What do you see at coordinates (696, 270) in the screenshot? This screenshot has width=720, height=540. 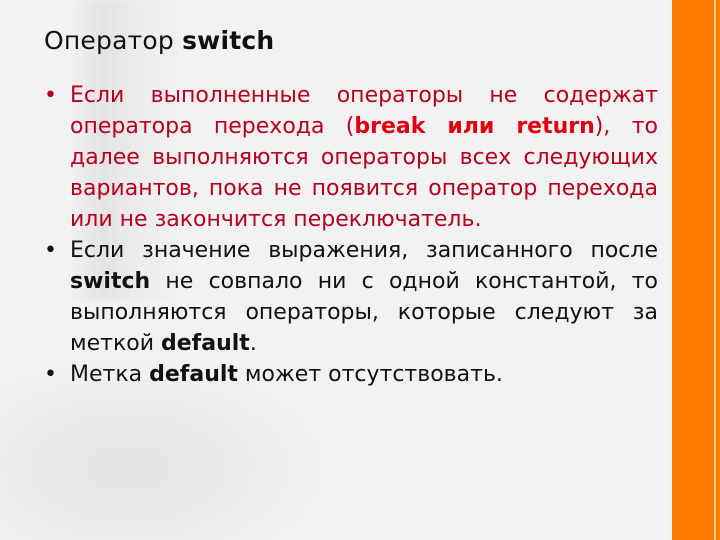 I see `accent-side-bar` at bounding box center [696, 270].